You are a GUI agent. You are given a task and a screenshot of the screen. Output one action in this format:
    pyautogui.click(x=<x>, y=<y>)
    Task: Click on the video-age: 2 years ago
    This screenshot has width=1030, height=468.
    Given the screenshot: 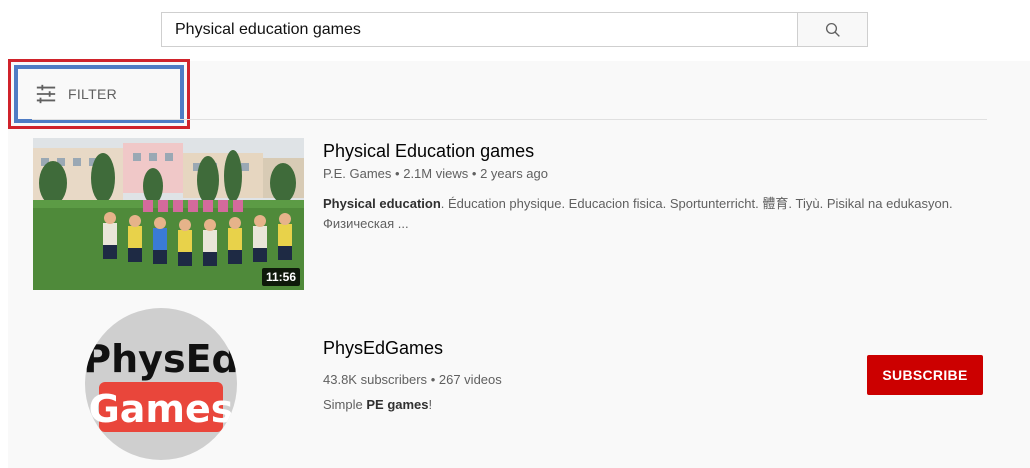 What is the action you would take?
    pyautogui.click(x=514, y=173)
    